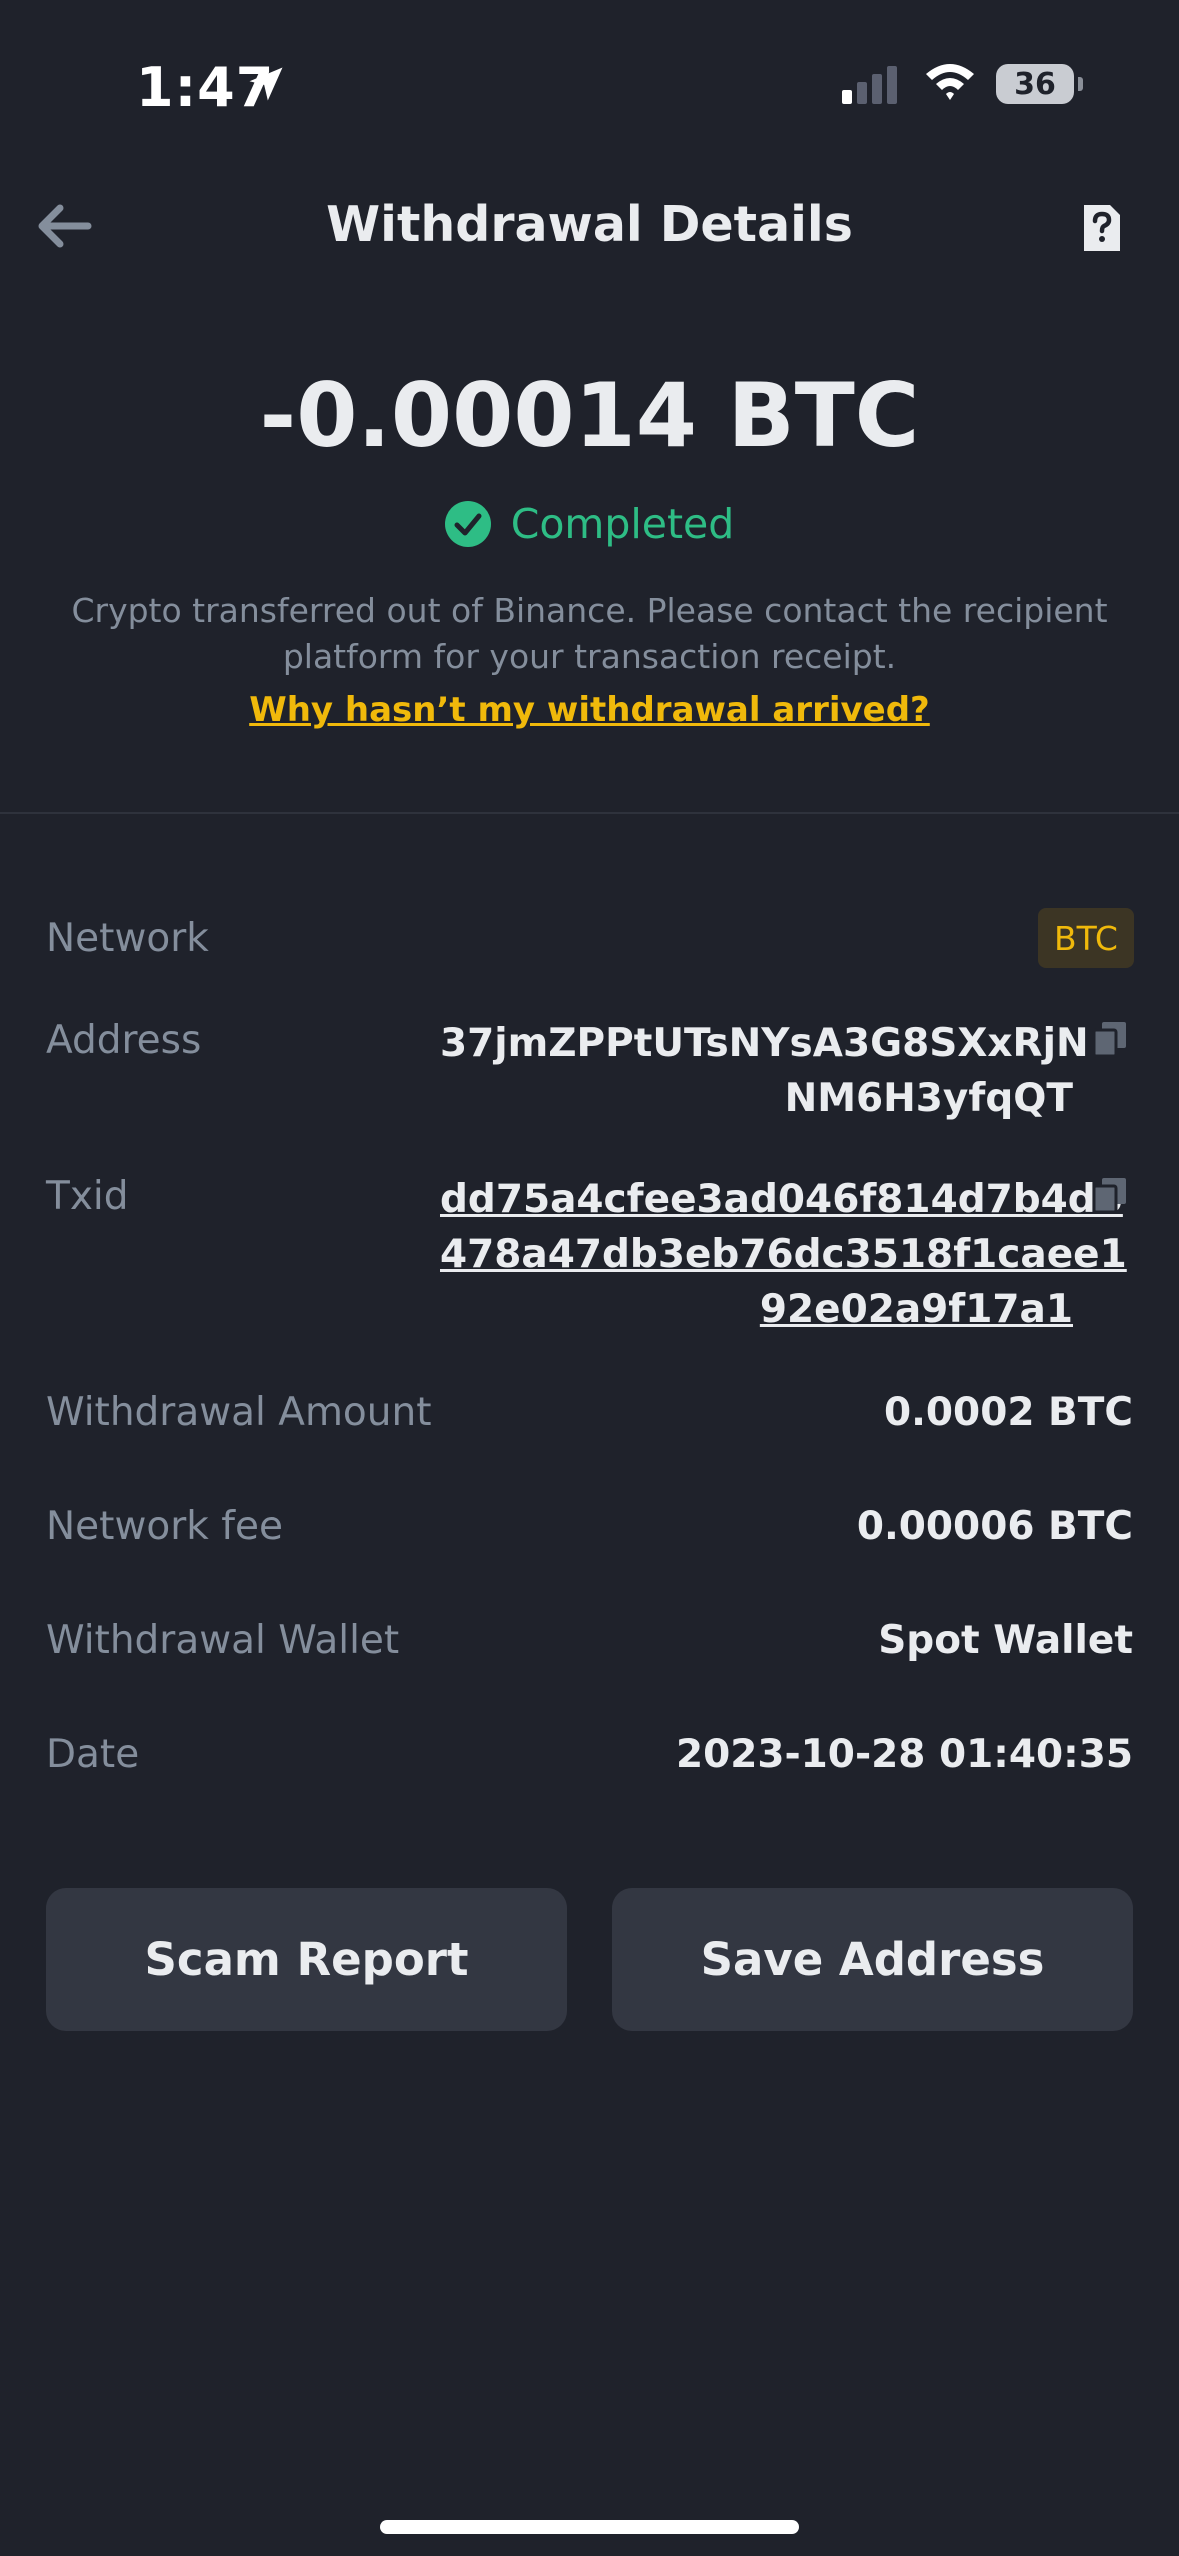 The height and width of the screenshot is (2556, 1179). What do you see at coordinates (589, 224) in the screenshot?
I see `page-title: Withdrawal Details` at bounding box center [589, 224].